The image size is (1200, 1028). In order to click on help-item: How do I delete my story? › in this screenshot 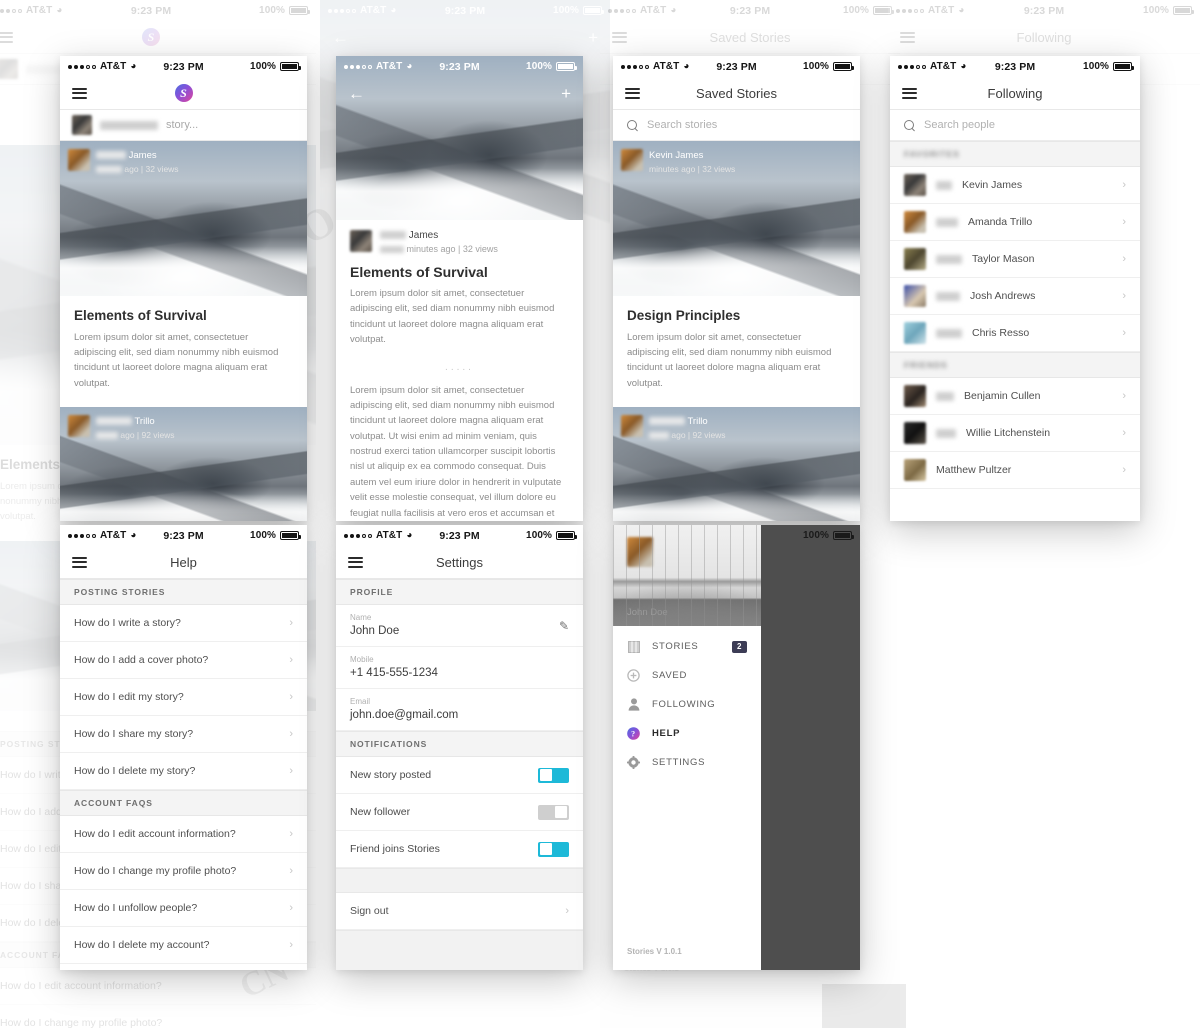, I will do `click(183, 771)`.